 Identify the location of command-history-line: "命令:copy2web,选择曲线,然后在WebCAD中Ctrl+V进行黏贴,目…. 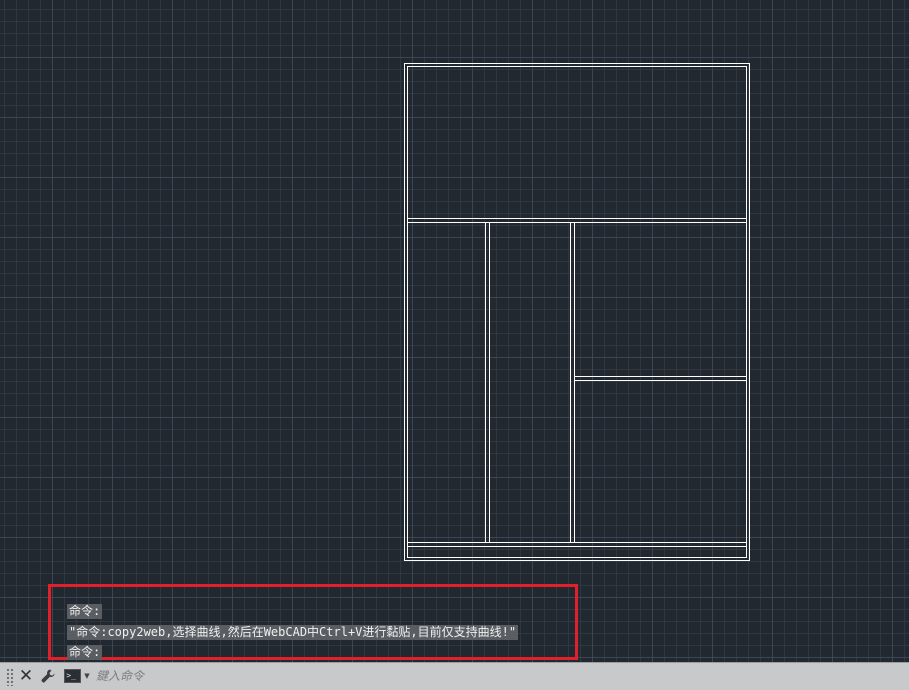
(293, 632).